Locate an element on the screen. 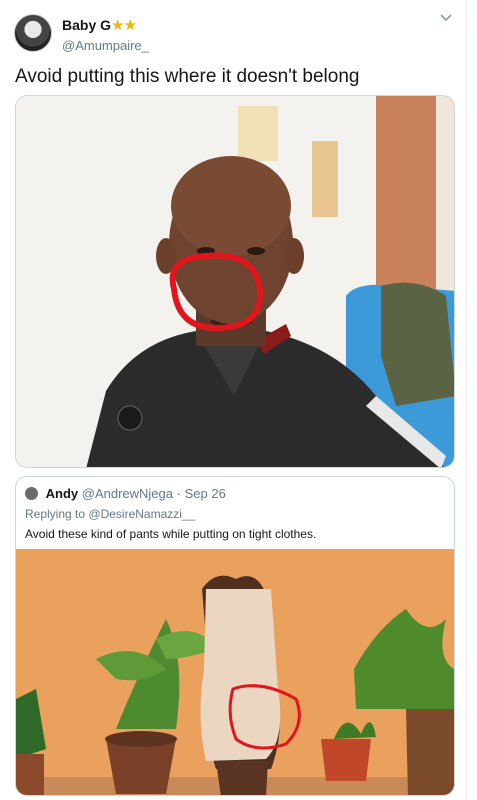 The image size is (477, 800). display-name: Baby G is located at coordinates (86, 25).